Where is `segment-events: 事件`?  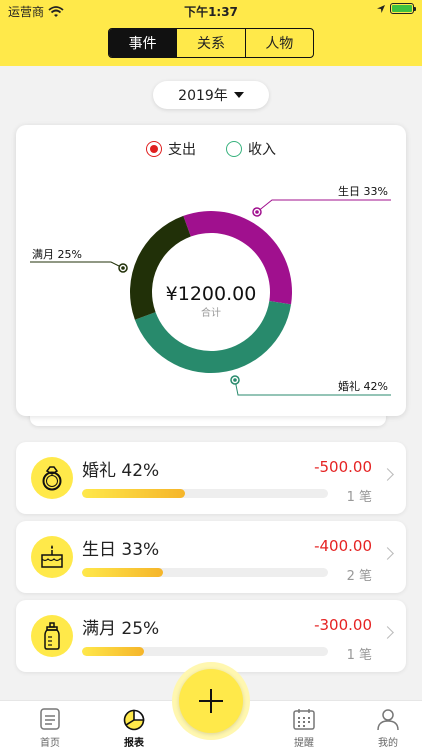
segment-events: 事件 is located at coordinates (143, 43).